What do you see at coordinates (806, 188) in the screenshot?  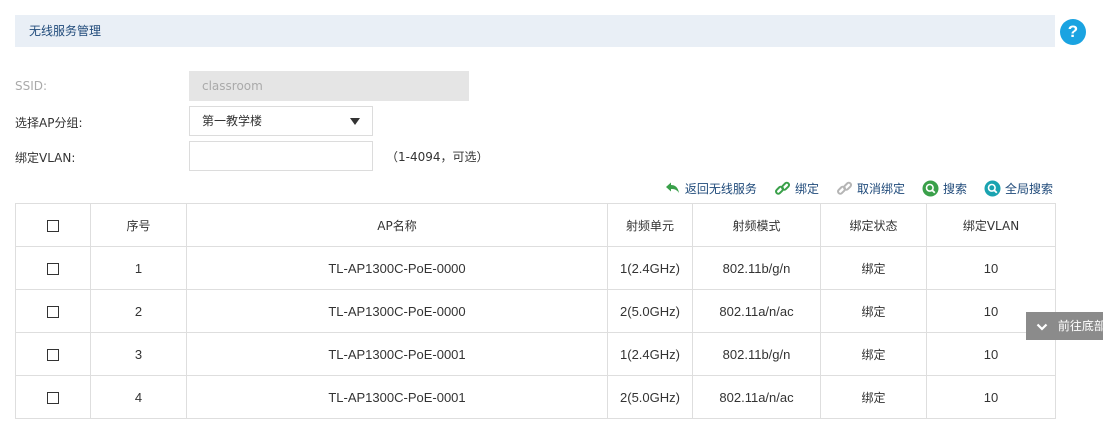 I see `bind-label: 绑定` at bounding box center [806, 188].